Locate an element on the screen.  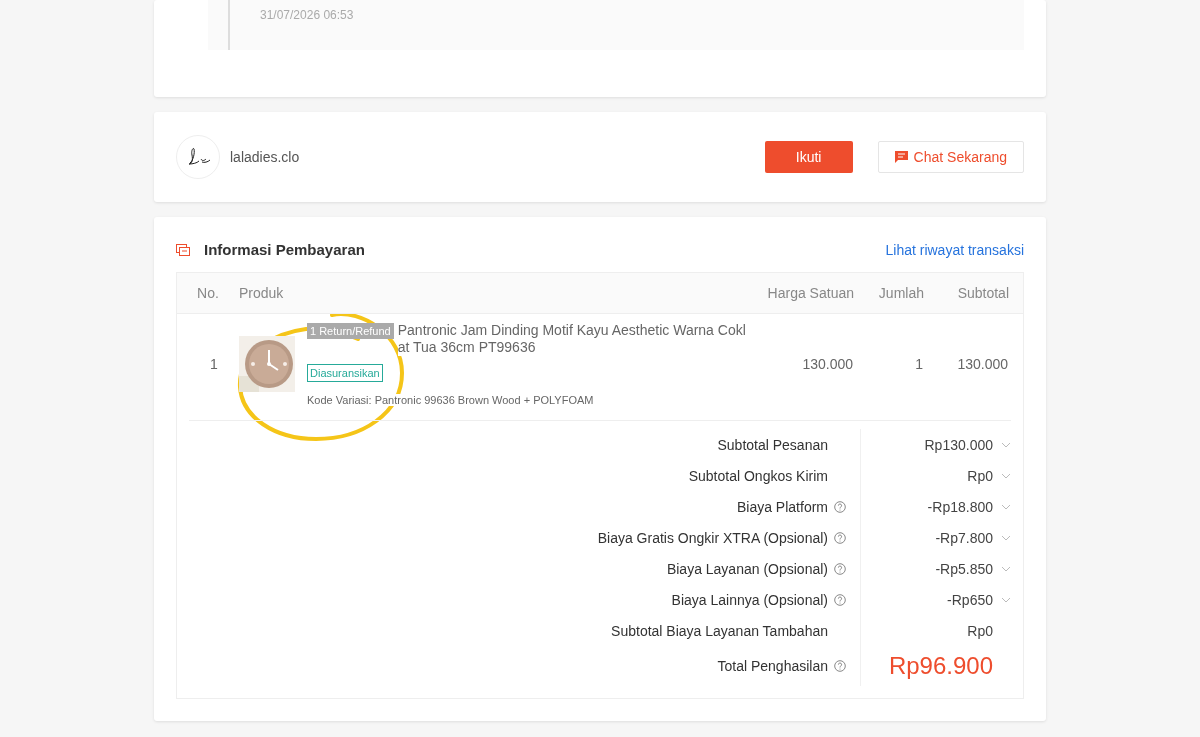
summary-label: Biaya Layanan (Opsional) is located at coordinates (747, 568).